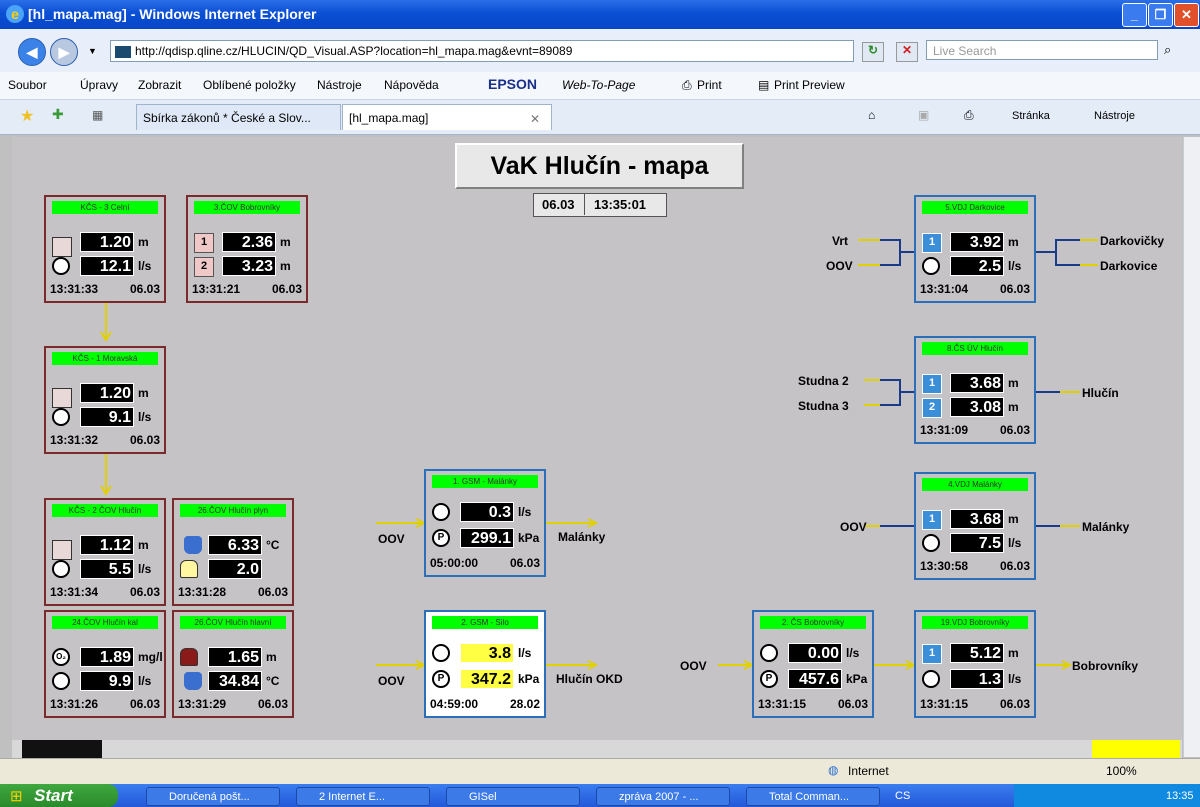 The height and width of the screenshot is (807, 1200). Describe the element at coordinates (977, 653) in the screenshot. I see `level-value: 5.12` at that location.